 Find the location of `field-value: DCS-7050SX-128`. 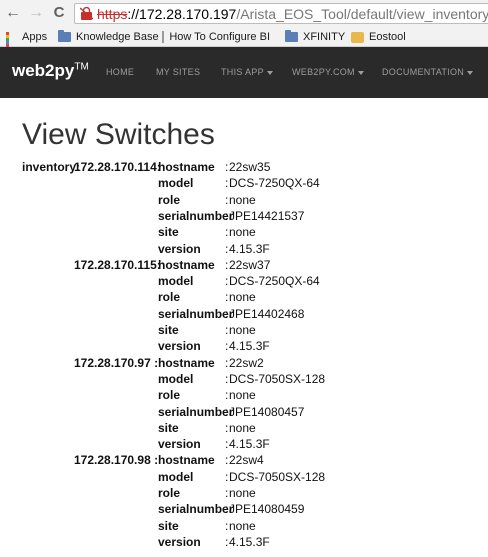

field-value: DCS-7050SX-128 is located at coordinates (277, 378).